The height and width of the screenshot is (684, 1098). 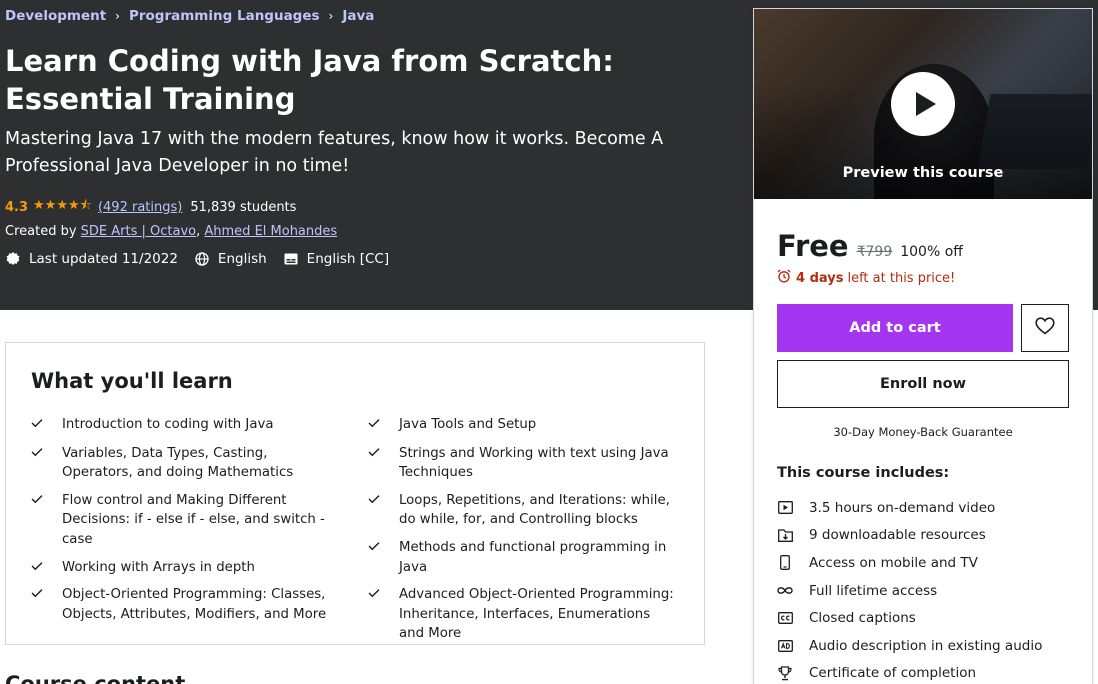 I want to click on author-link-sde-arts: SDE Arts | Octavo, so click(x=138, y=231).